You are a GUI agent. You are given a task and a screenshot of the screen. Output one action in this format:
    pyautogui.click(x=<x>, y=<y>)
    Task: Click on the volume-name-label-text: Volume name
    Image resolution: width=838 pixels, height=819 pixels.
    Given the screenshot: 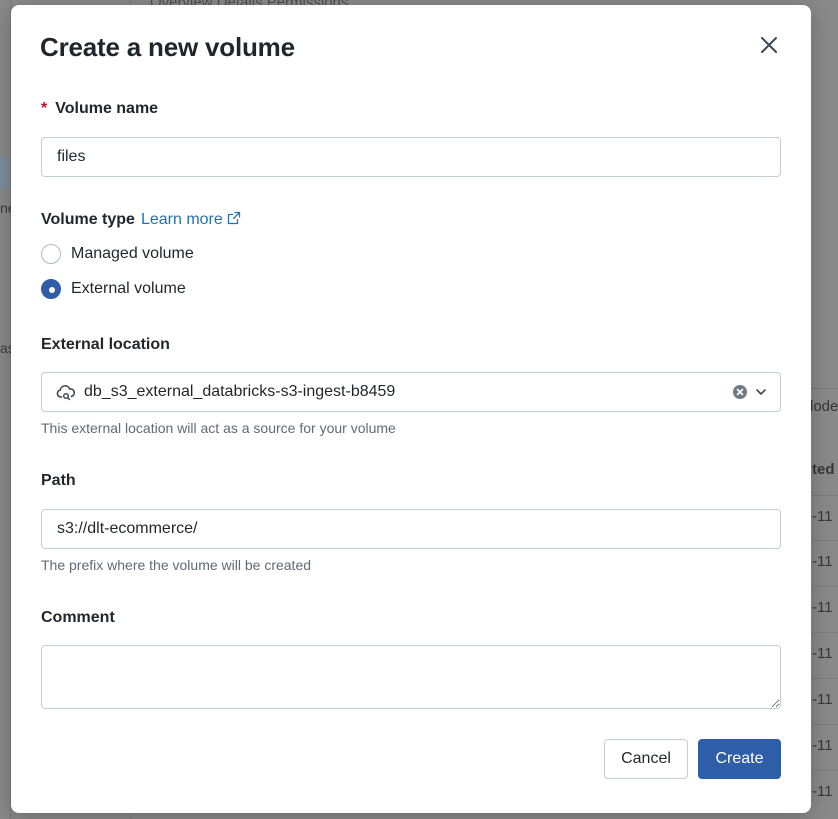 What is the action you would take?
    pyautogui.click(x=107, y=108)
    